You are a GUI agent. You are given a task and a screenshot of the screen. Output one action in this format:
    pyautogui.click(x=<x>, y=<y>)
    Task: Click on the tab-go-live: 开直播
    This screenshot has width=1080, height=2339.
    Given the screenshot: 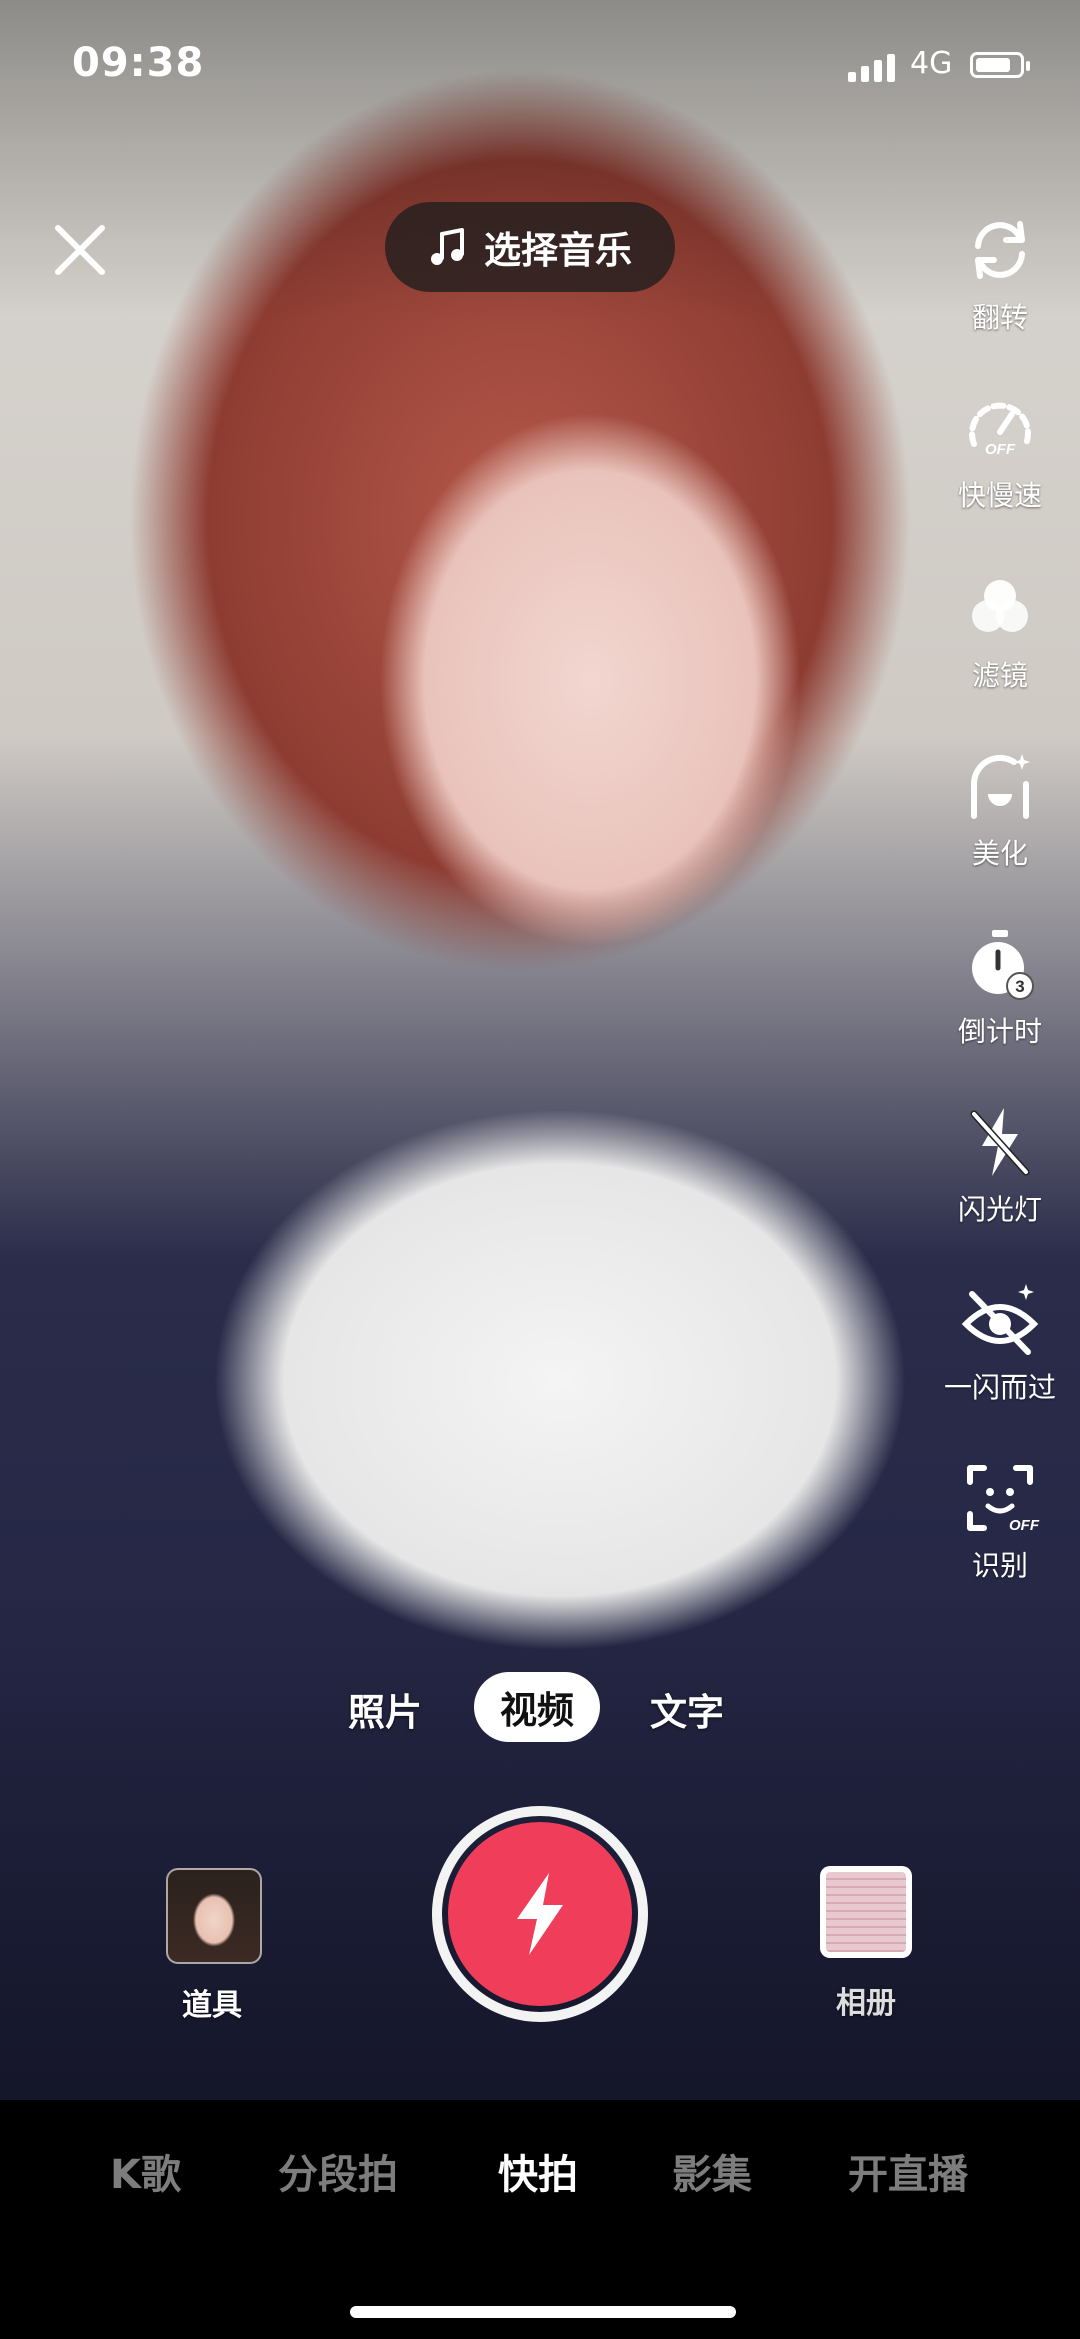 What is the action you would take?
    pyautogui.click(x=908, y=2171)
    